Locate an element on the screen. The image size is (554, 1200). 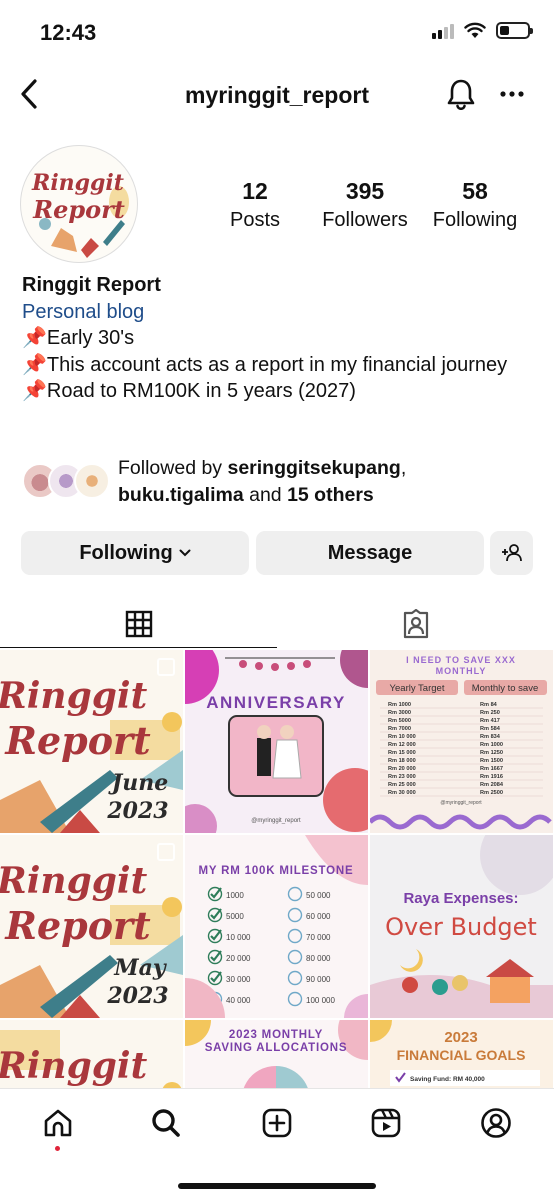
following-count: 58 is located at coordinates (475, 191).